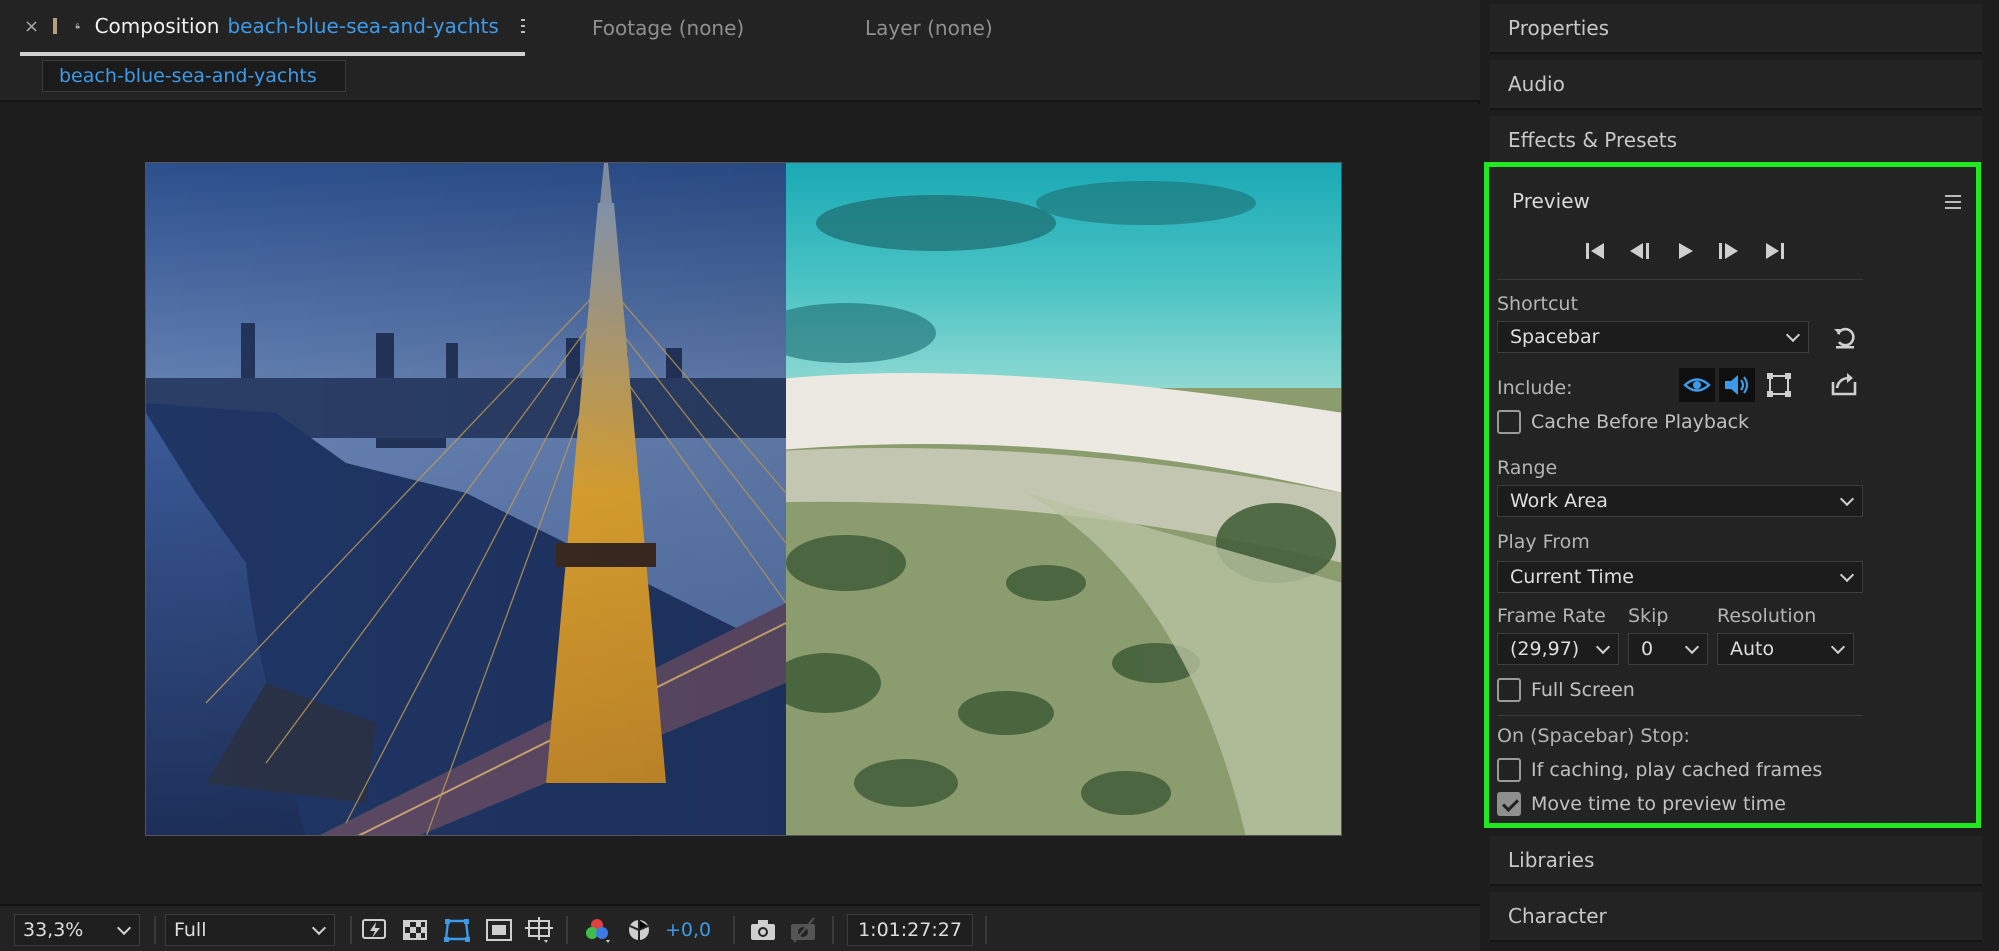 The image size is (1999, 951). I want to click on eye-icon, so click(1697, 385).